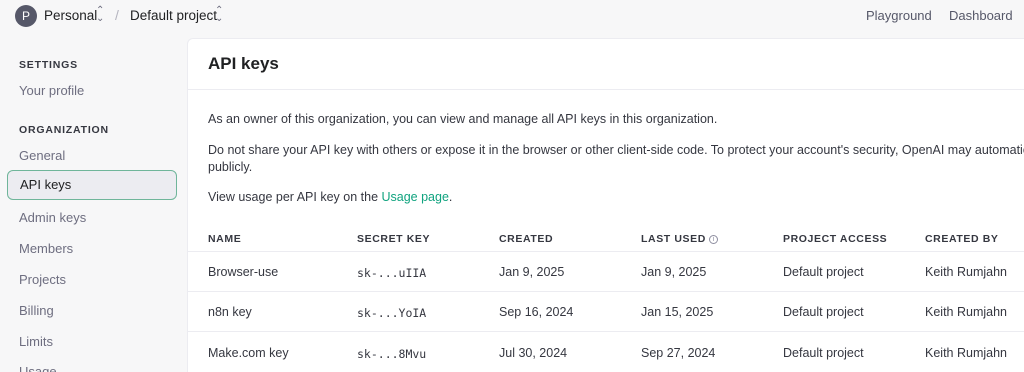  What do you see at coordinates (46, 248) in the screenshot?
I see `sidebar-item-members: Members` at bounding box center [46, 248].